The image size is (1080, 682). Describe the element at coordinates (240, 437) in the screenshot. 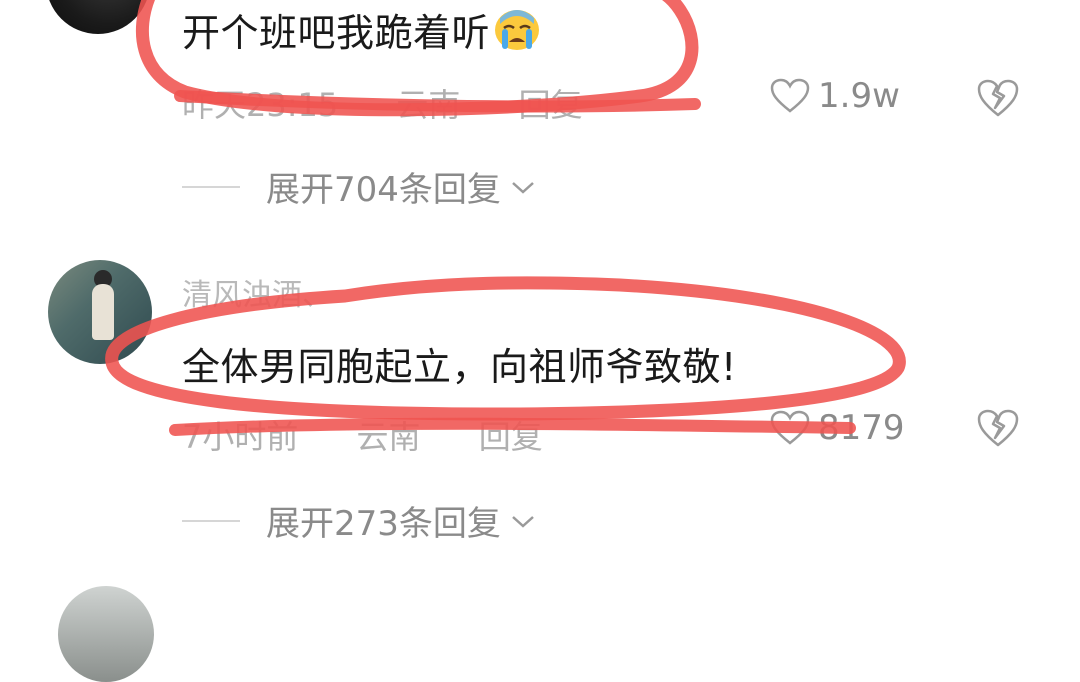

I see `comment-time: 7小时前` at that location.